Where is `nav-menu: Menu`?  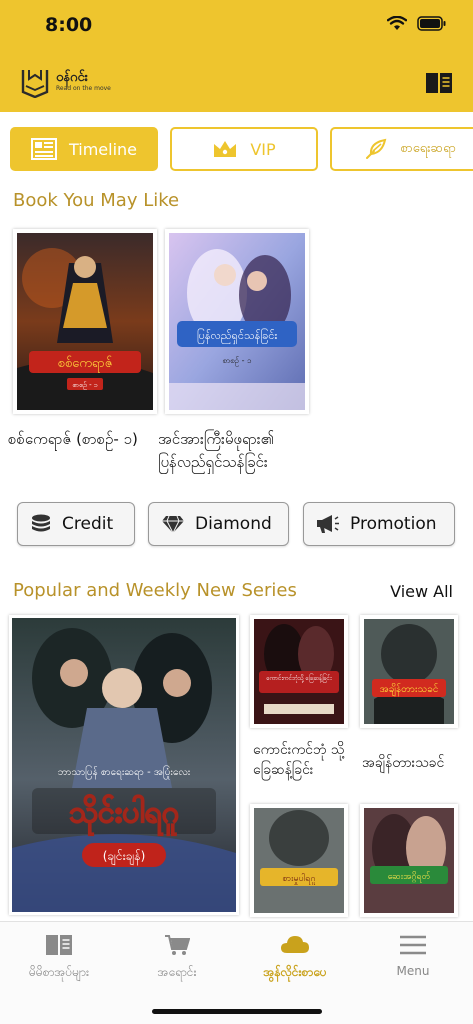 nav-menu: Menu is located at coordinates (413, 956).